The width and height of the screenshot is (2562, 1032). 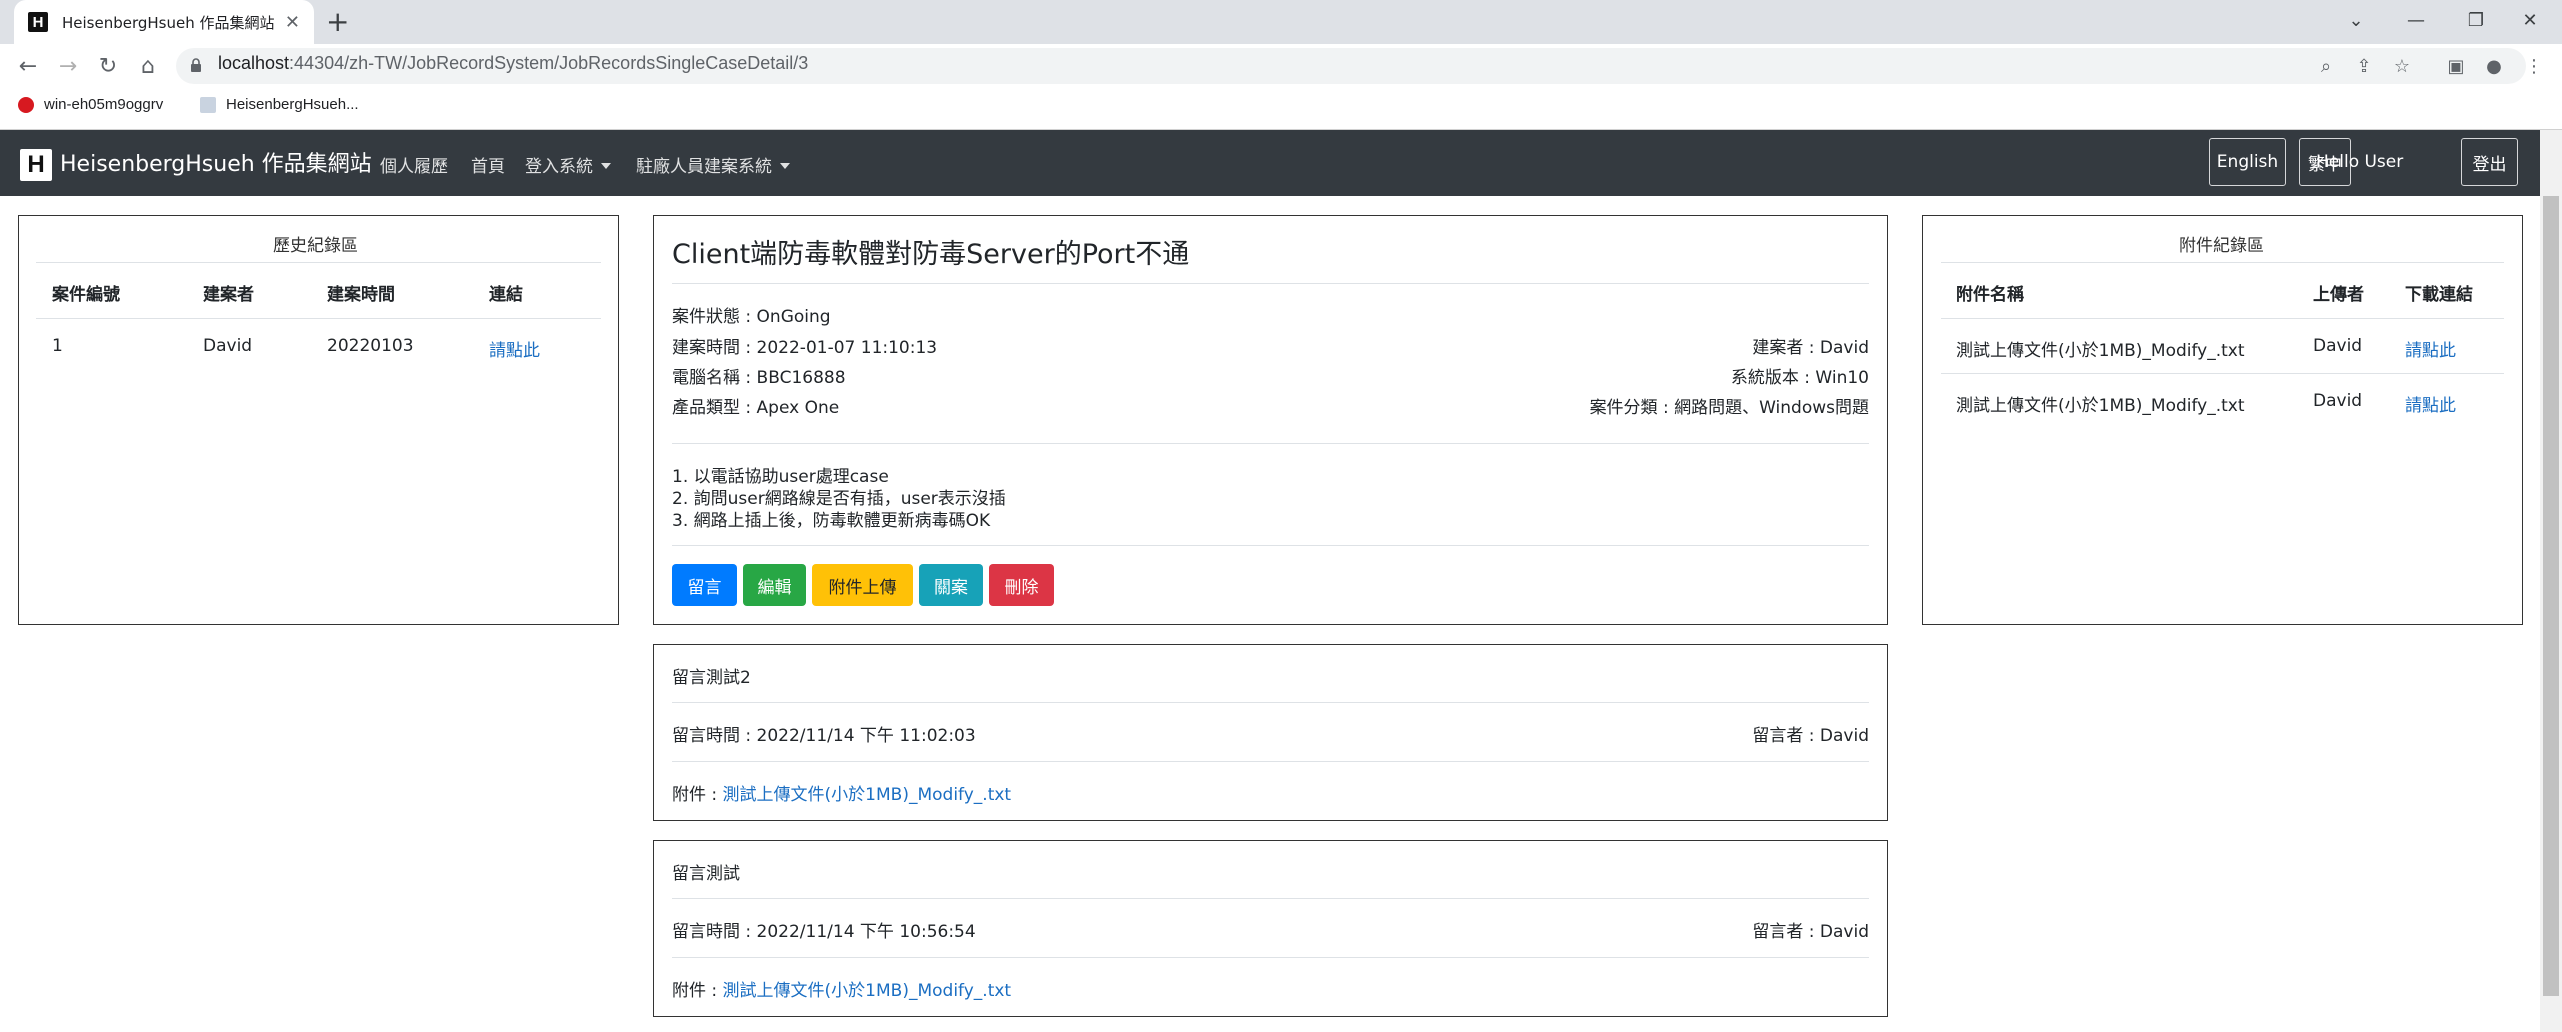 I want to click on lang-english-button: English, so click(x=2247, y=162).